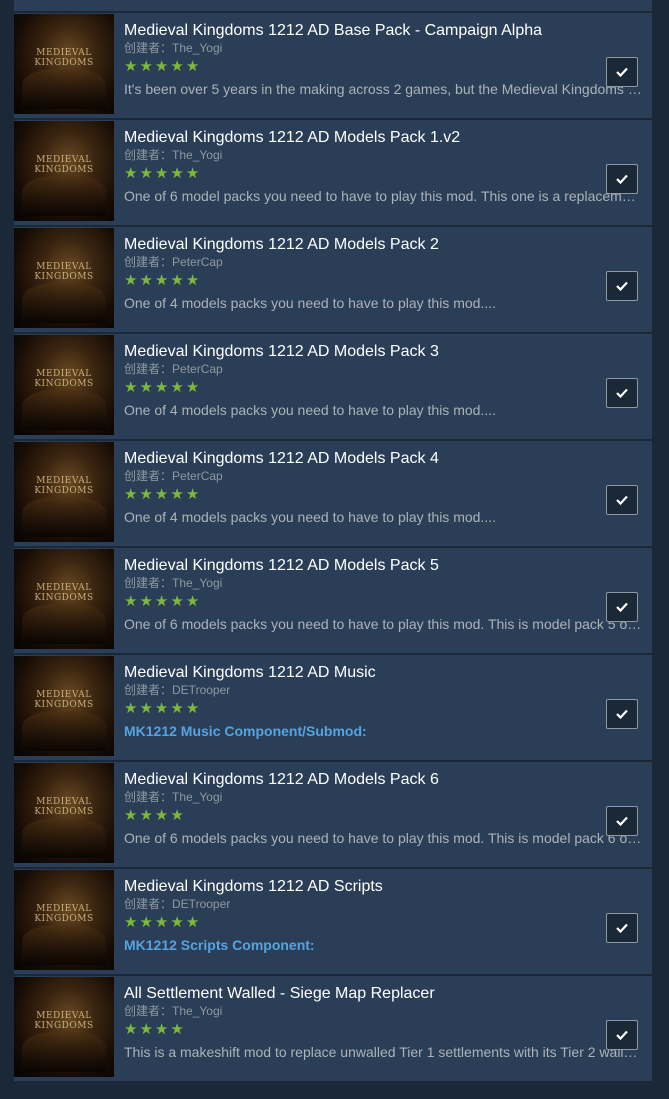  I want to click on item-title: Medieval Kingdoms 1212 AD Models Pack 2, so click(380, 245).